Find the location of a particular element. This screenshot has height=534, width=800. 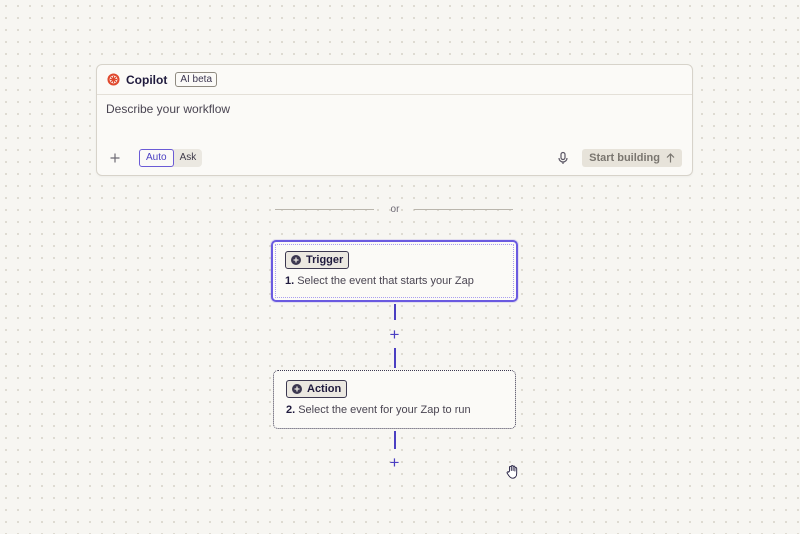

mode-toggle: Auto Ask is located at coordinates (171, 158).